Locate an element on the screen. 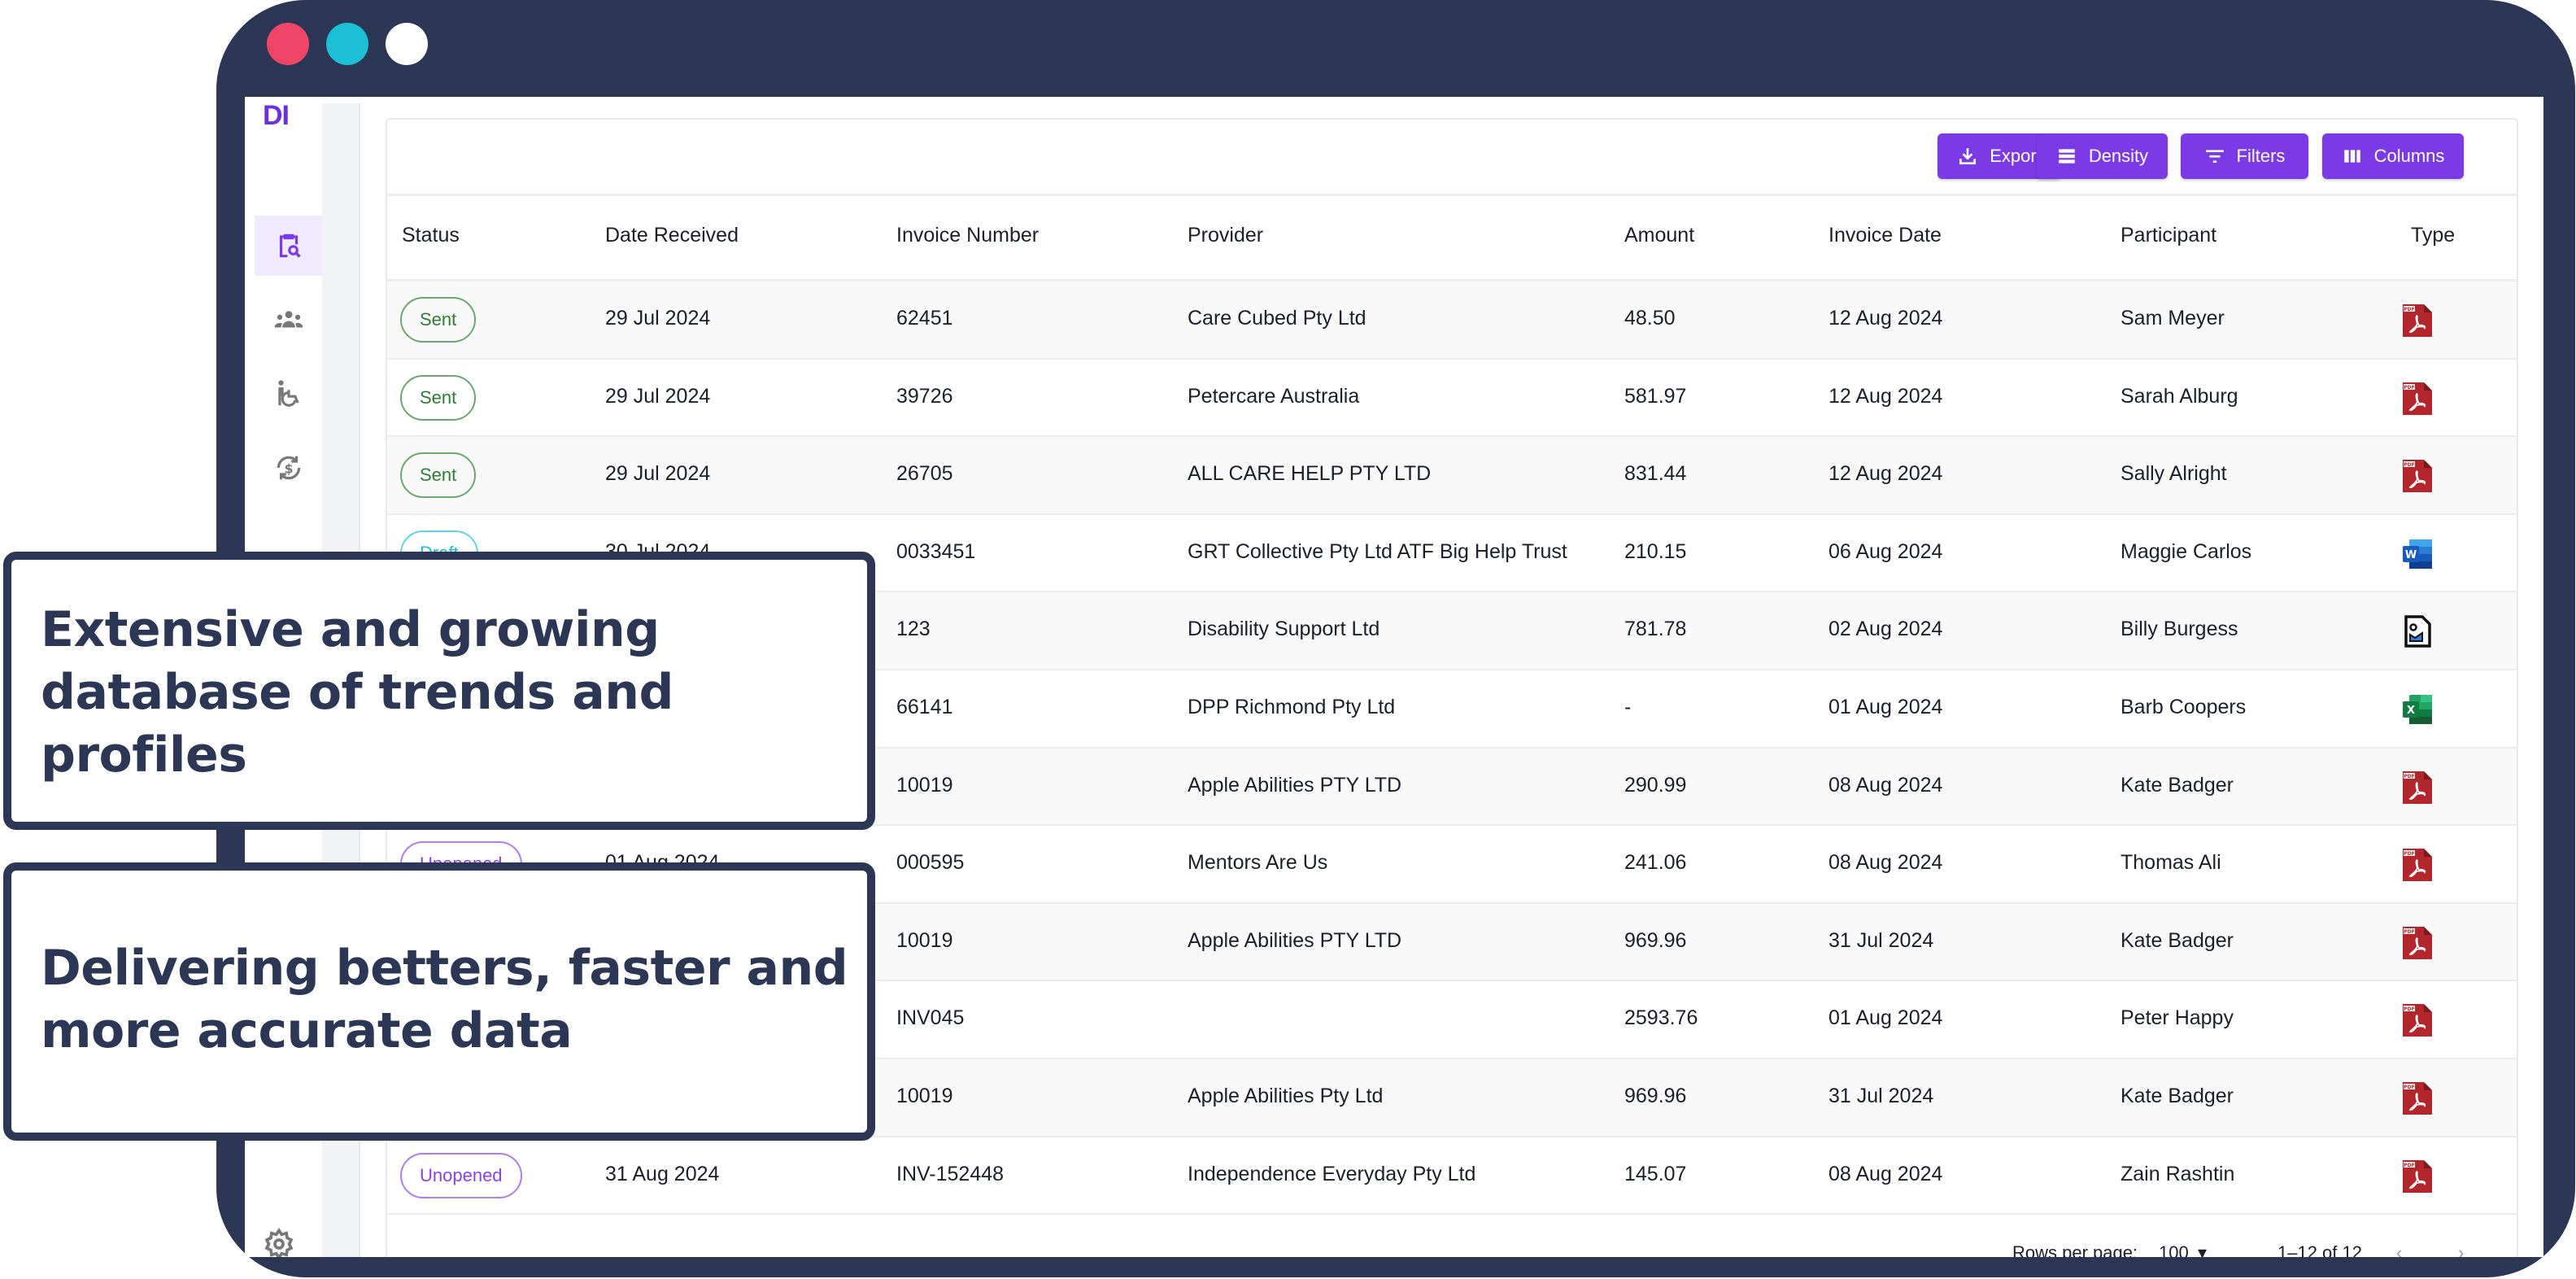 This screenshot has width=2576, height=1279. window-close-button is located at coordinates (288, 44).